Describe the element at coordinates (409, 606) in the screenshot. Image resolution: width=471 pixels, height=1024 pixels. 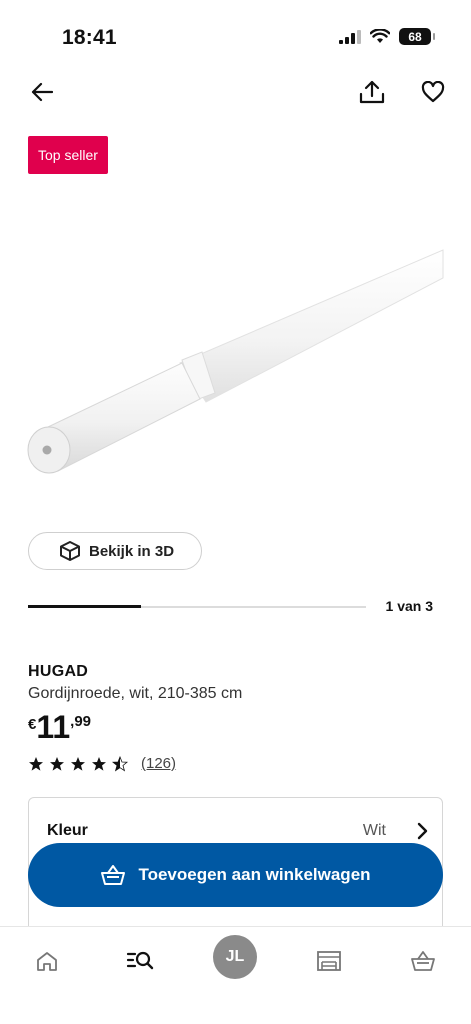
I see `carousel-counter: 1 van 3` at that location.